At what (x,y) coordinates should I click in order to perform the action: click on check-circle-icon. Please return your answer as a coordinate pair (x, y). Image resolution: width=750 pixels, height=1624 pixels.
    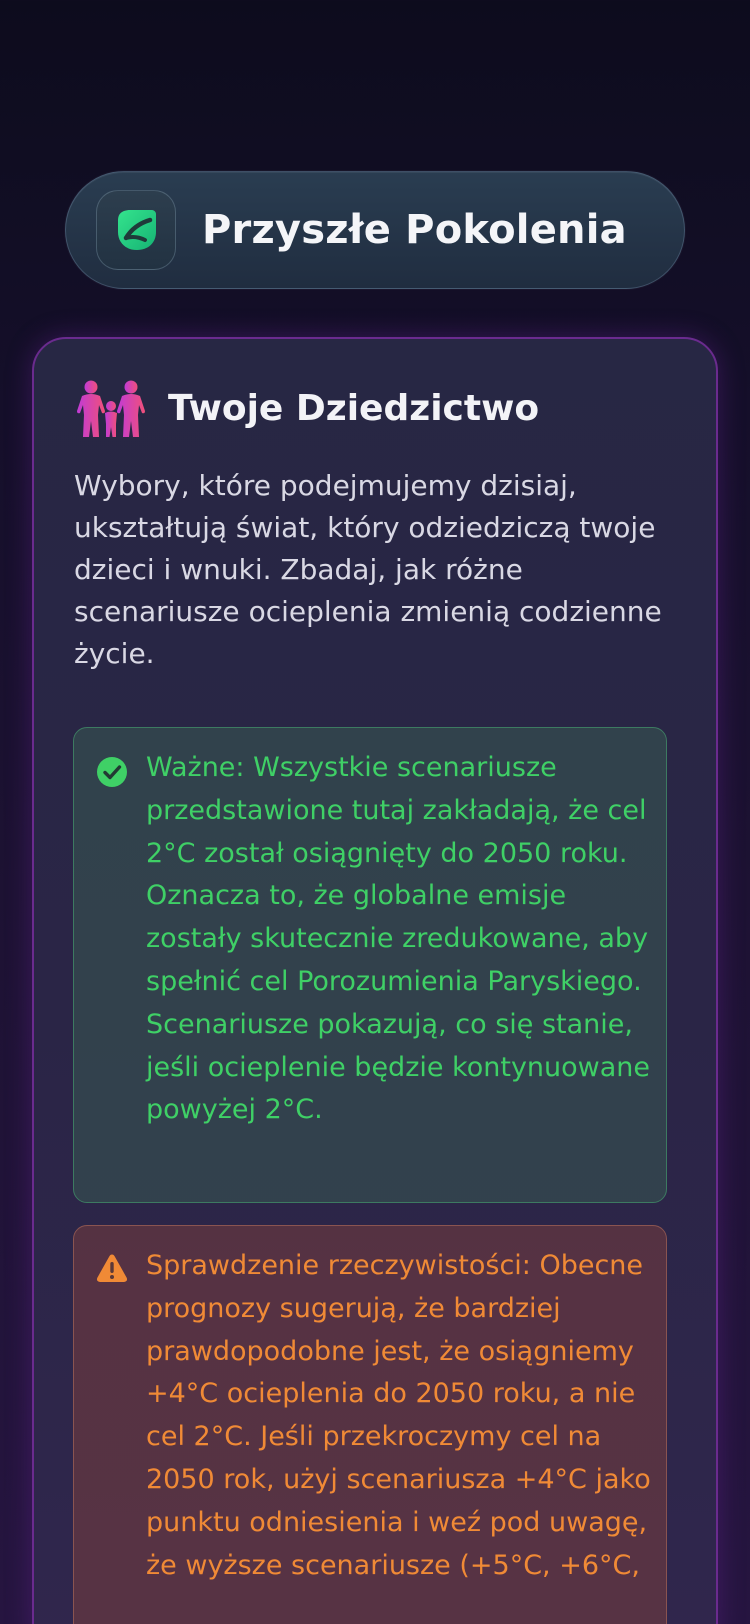
    Looking at the image, I should click on (112, 772).